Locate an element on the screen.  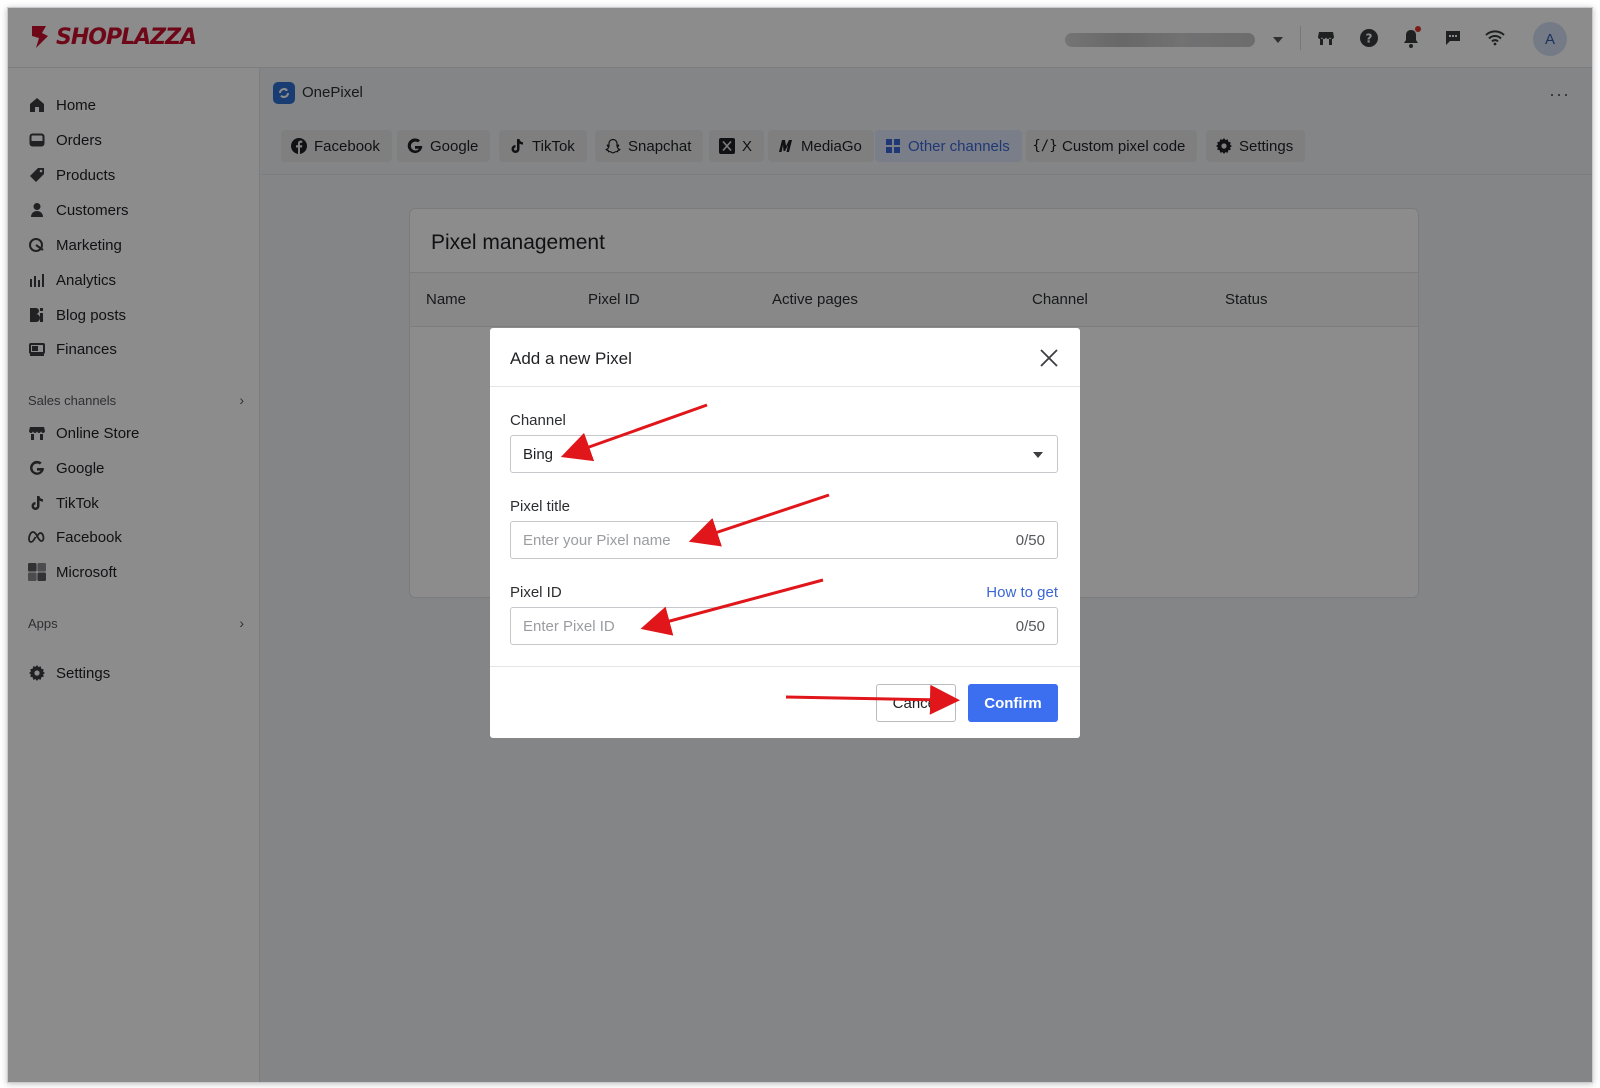
chevron-down-icon is located at coordinates (1038, 455).